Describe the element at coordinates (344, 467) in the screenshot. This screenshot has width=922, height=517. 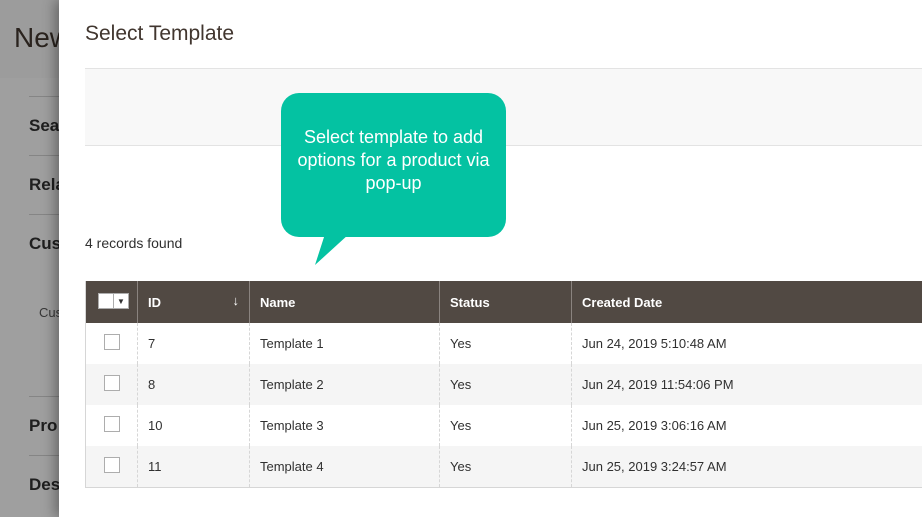
I see `name-cell: Template 4` at that location.